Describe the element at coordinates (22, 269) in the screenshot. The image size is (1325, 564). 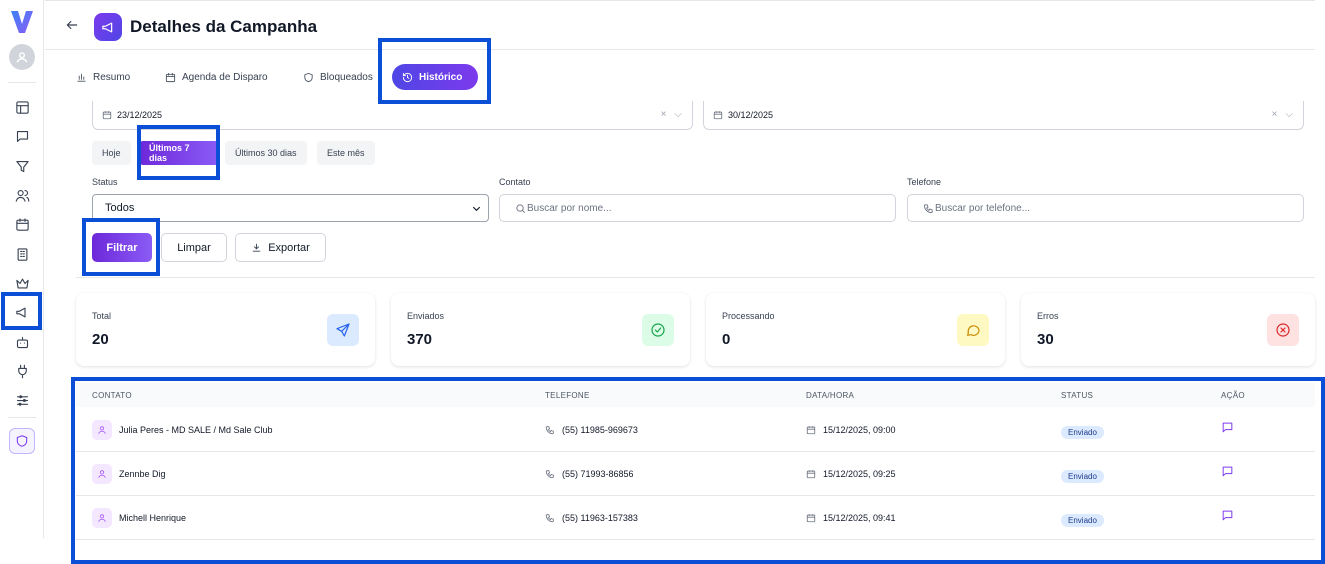
I see `sidebar` at that location.